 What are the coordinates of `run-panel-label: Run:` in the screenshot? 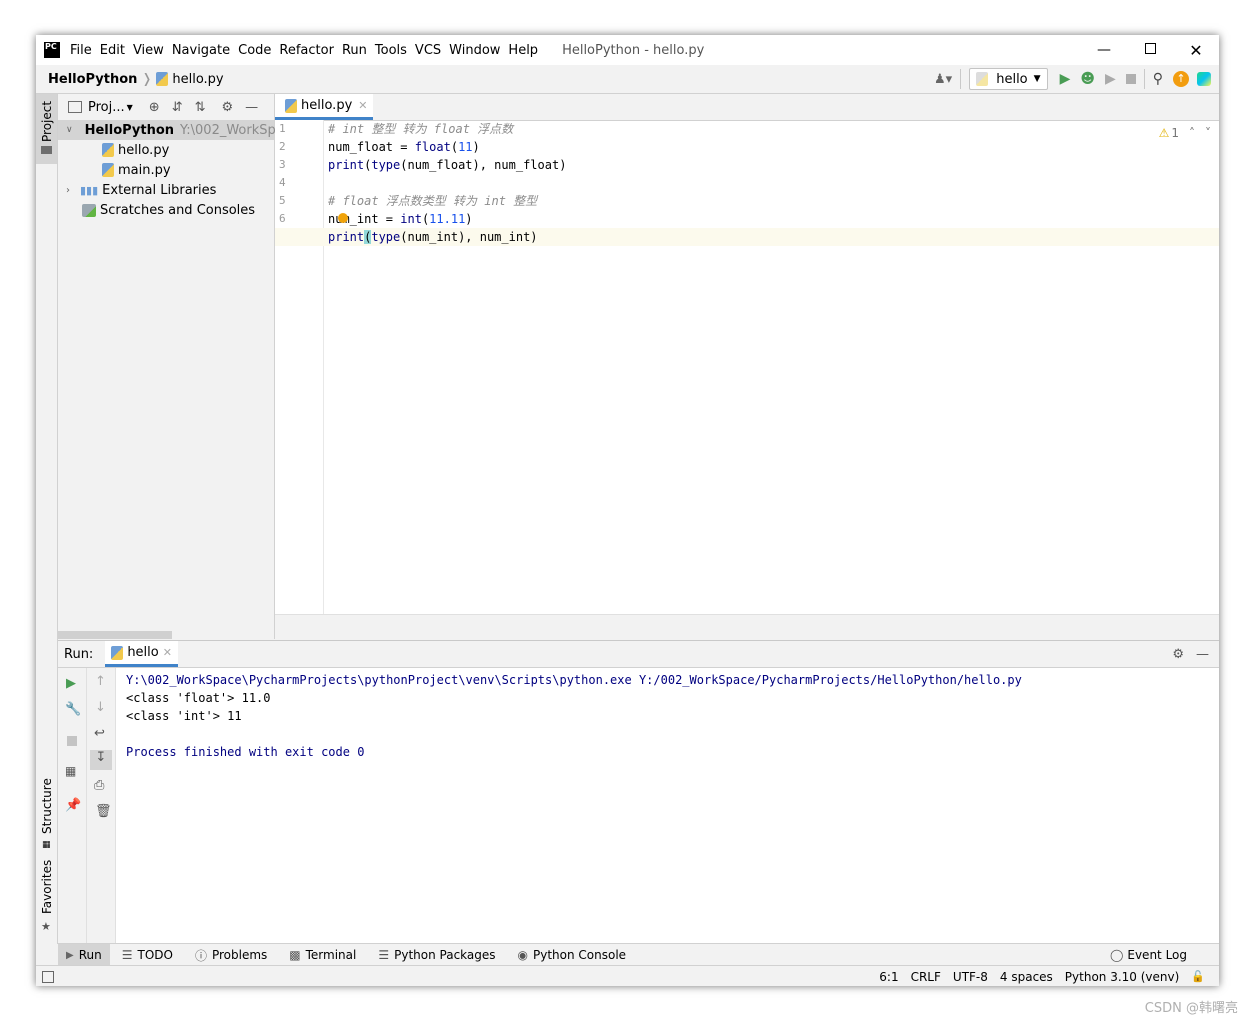 It's located at (79, 654).